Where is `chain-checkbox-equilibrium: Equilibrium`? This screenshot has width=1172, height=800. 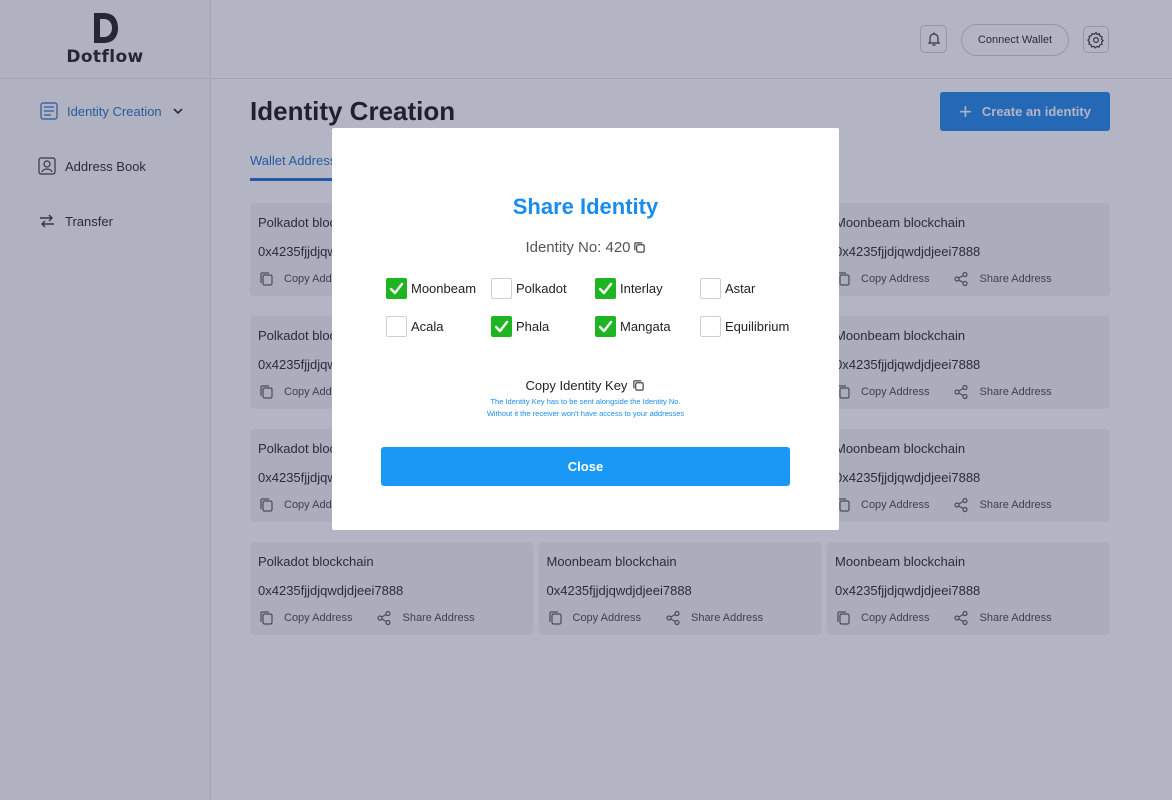 chain-checkbox-equilibrium: Equilibrium is located at coordinates (753, 326).